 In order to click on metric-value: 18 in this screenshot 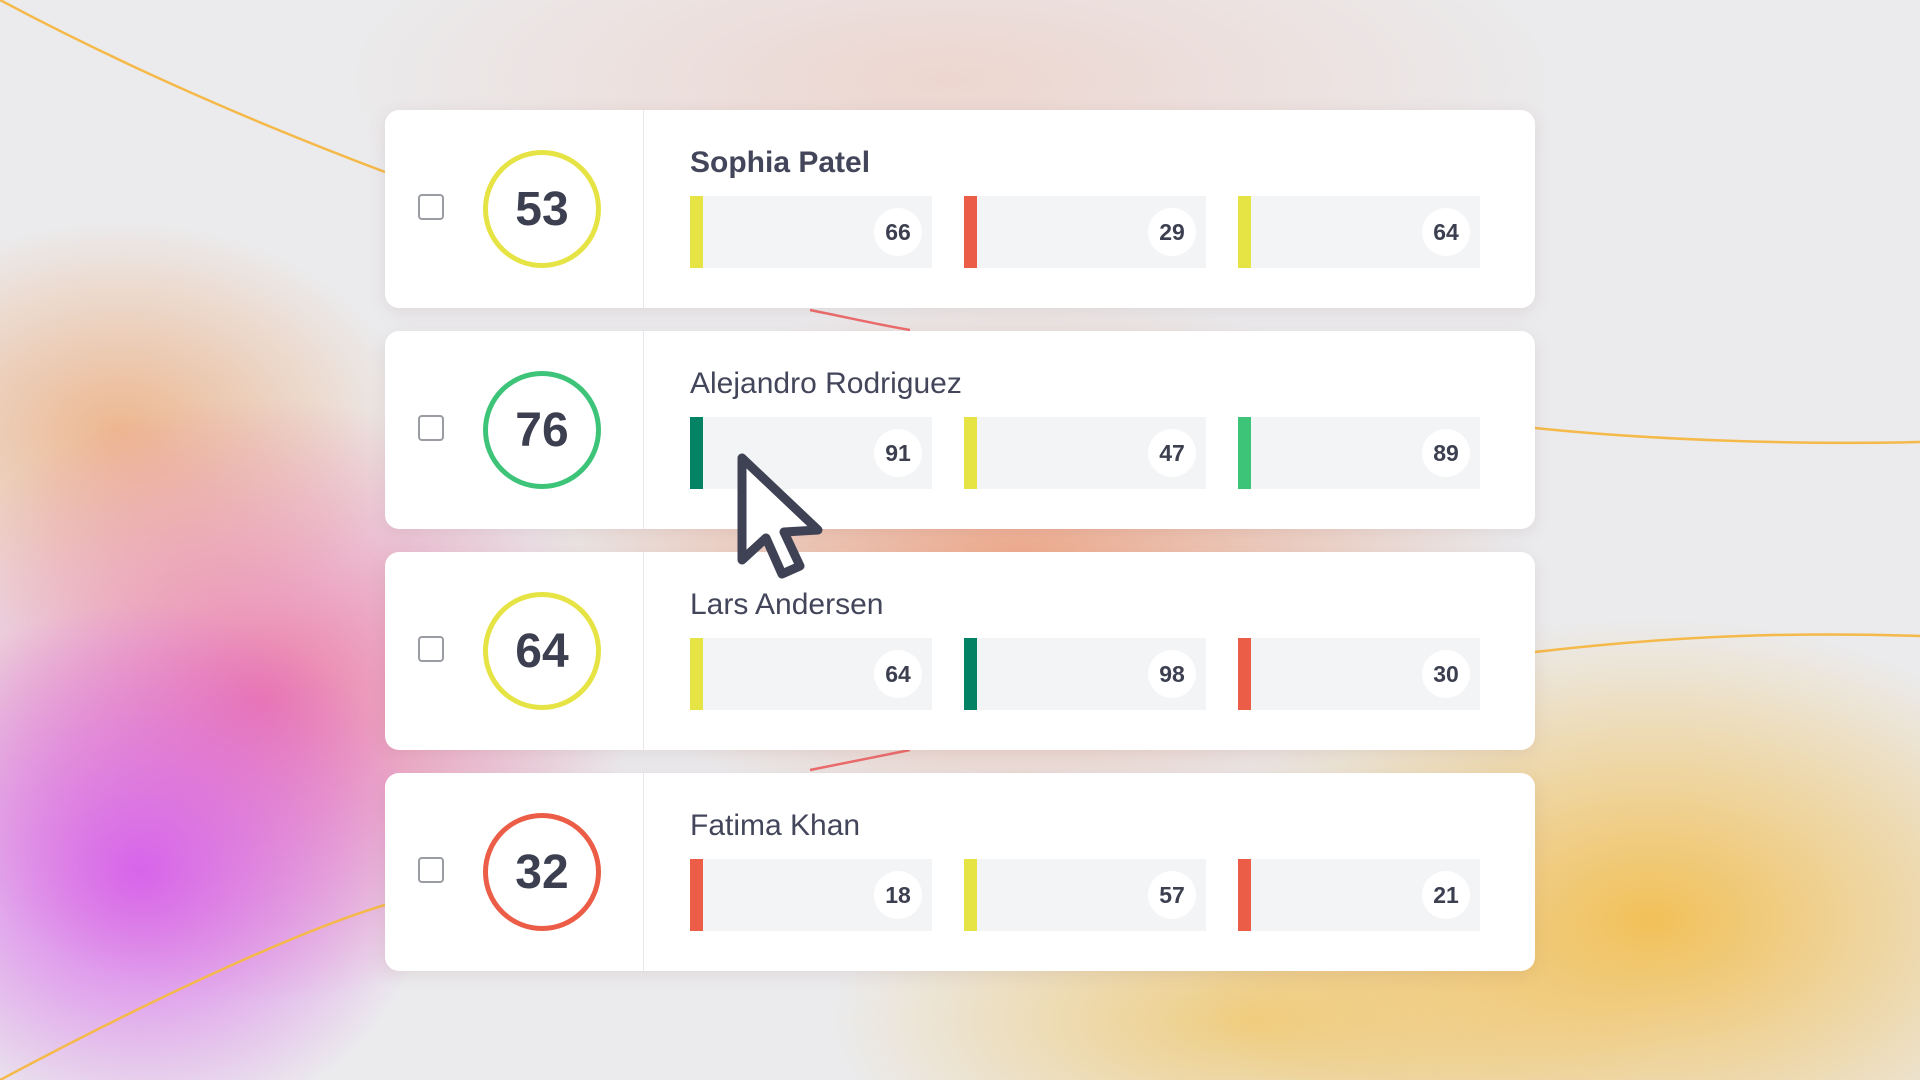, I will do `click(898, 895)`.